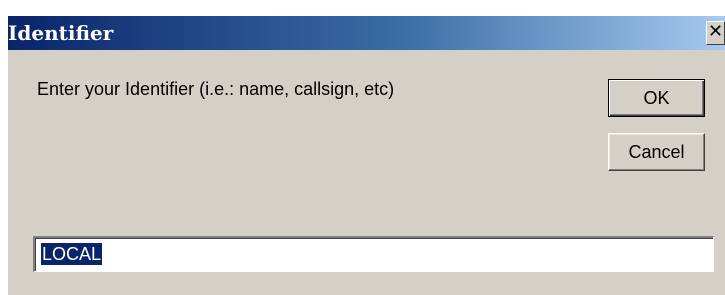 This screenshot has width=725, height=295. Describe the element at coordinates (72, 254) in the screenshot. I see `identifier-input-selected-text: LOCAL` at that location.